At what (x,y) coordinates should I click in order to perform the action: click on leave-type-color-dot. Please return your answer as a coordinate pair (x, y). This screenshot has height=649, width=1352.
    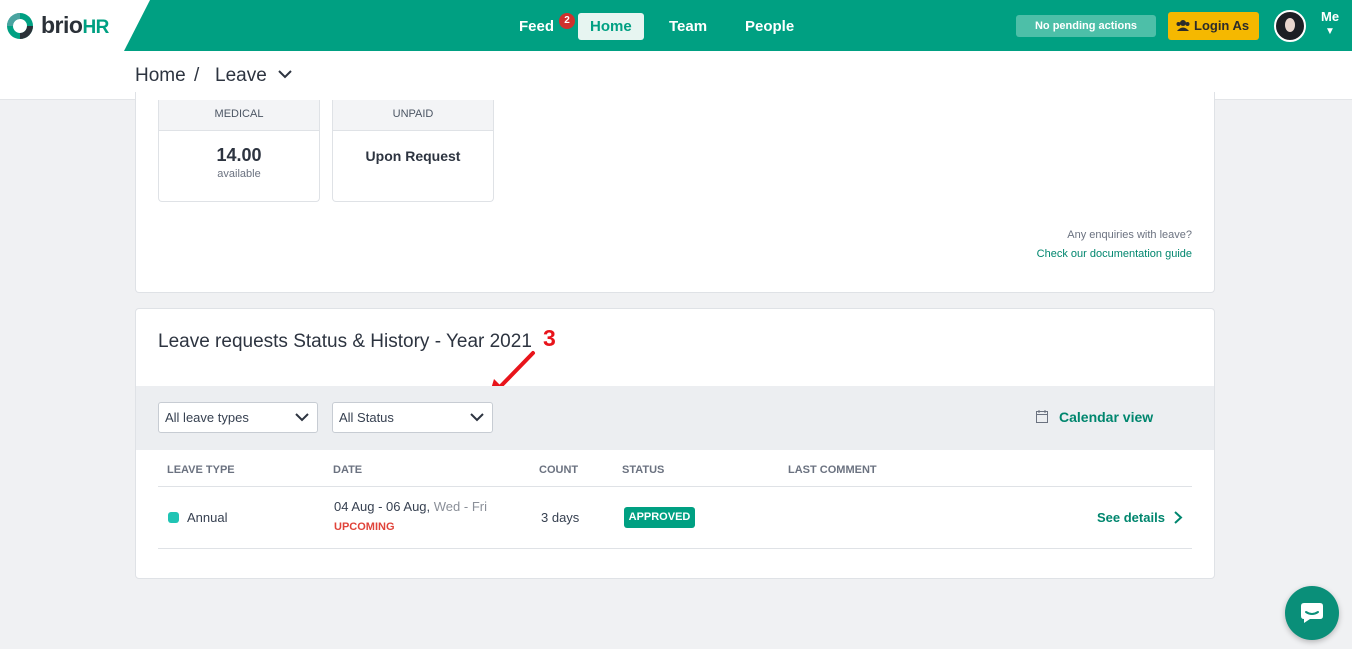
    Looking at the image, I should click on (173, 517).